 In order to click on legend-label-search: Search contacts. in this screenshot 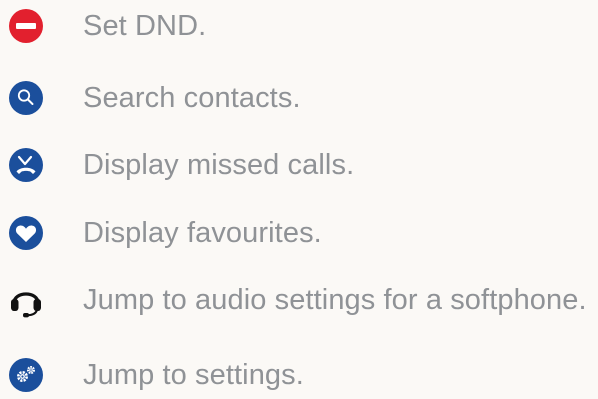, I will do `click(192, 98)`.